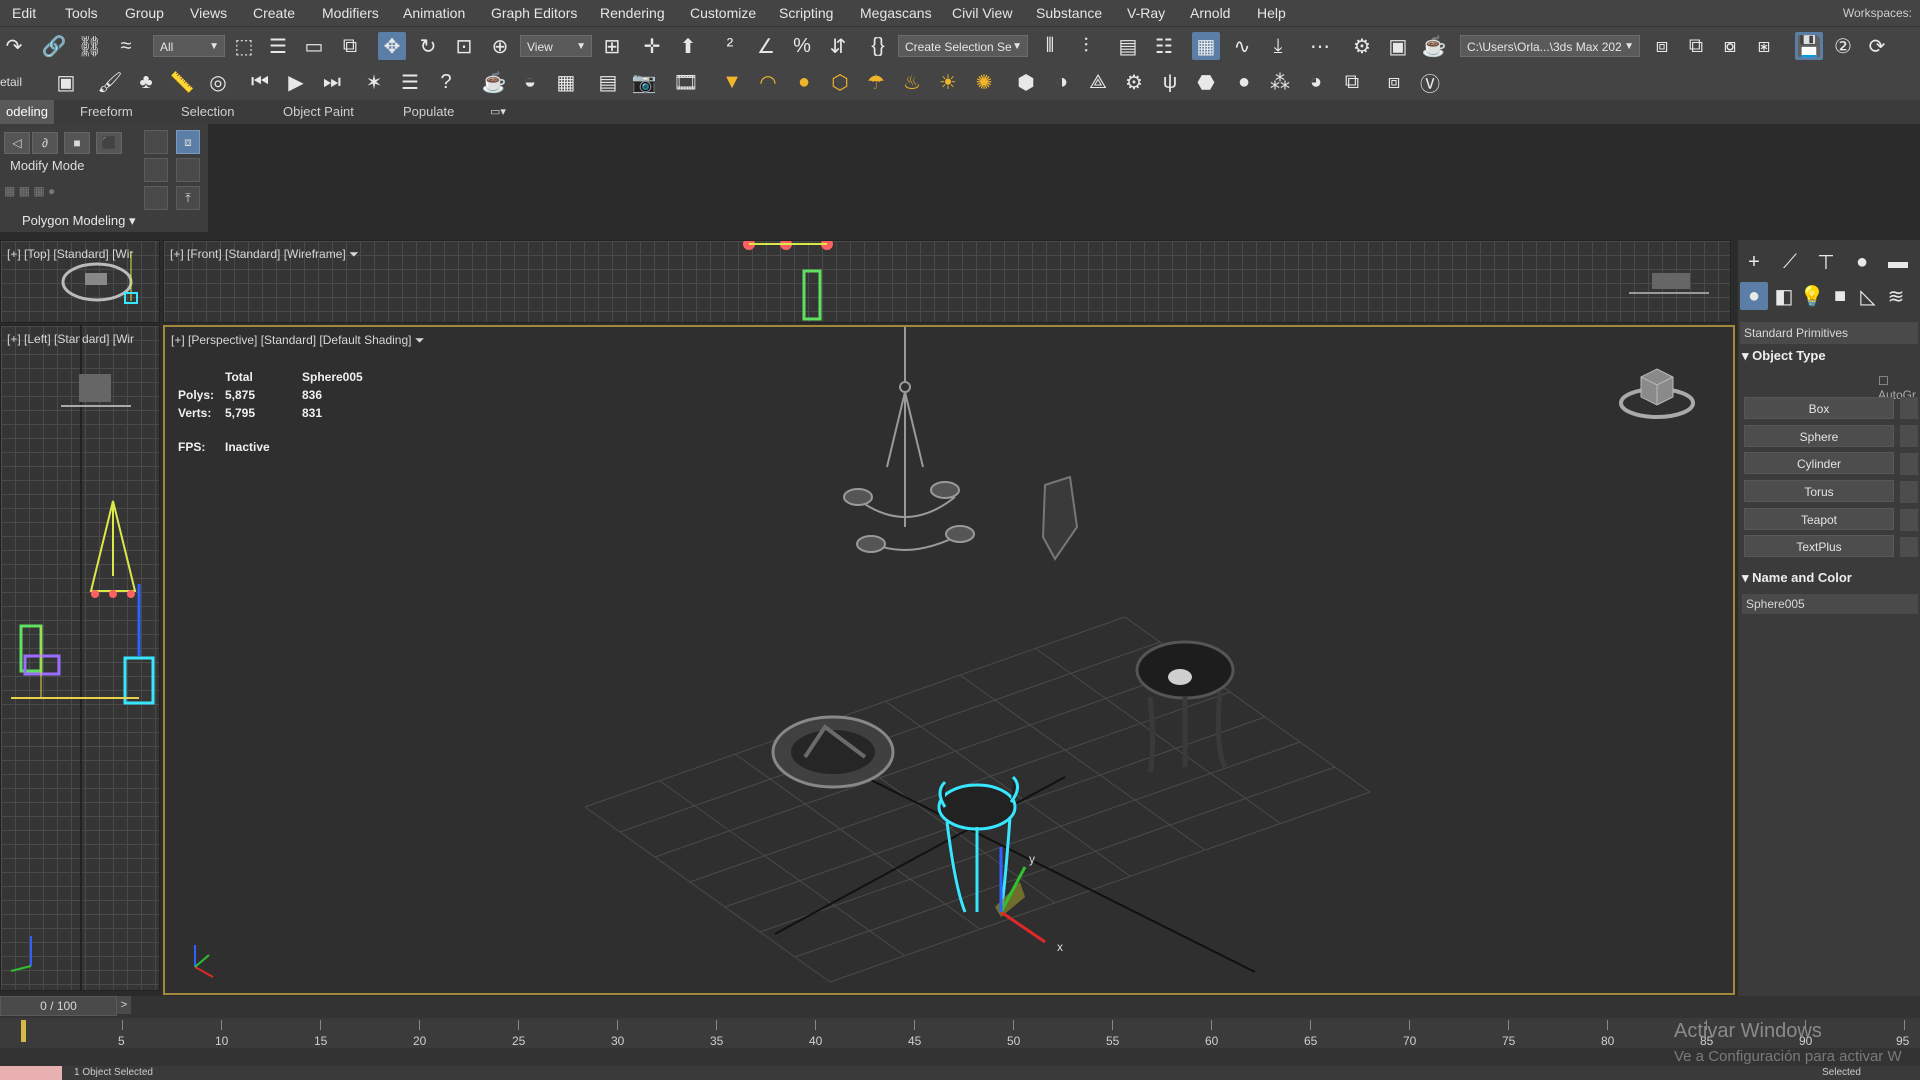  What do you see at coordinates (982, 13) in the screenshot?
I see `menu-civil-view: Civil View` at bounding box center [982, 13].